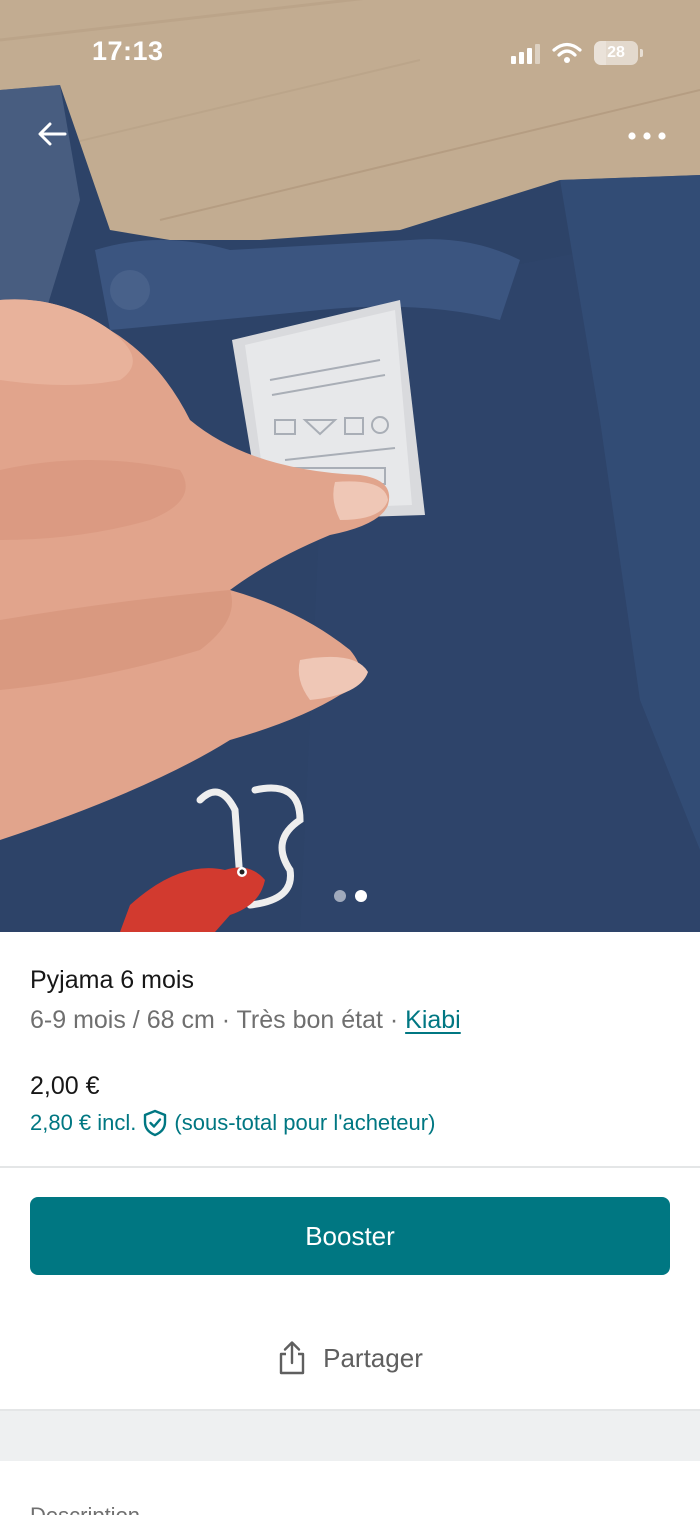 The image size is (700, 1515). I want to click on arrow-left-icon, so click(52, 134).